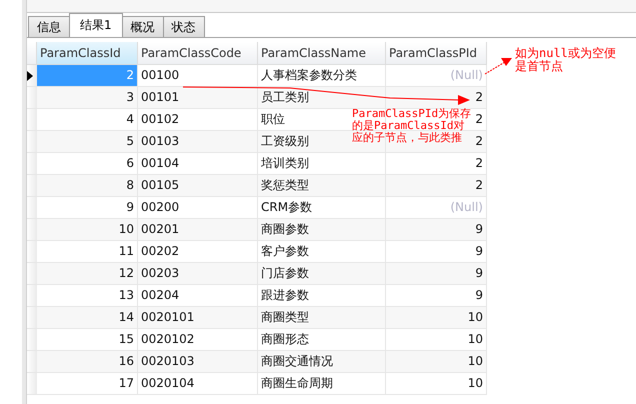 The width and height of the screenshot is (636, 404). Describe the element at coordinates (498, 66) in the screenshot. I see `arrow` at that location.